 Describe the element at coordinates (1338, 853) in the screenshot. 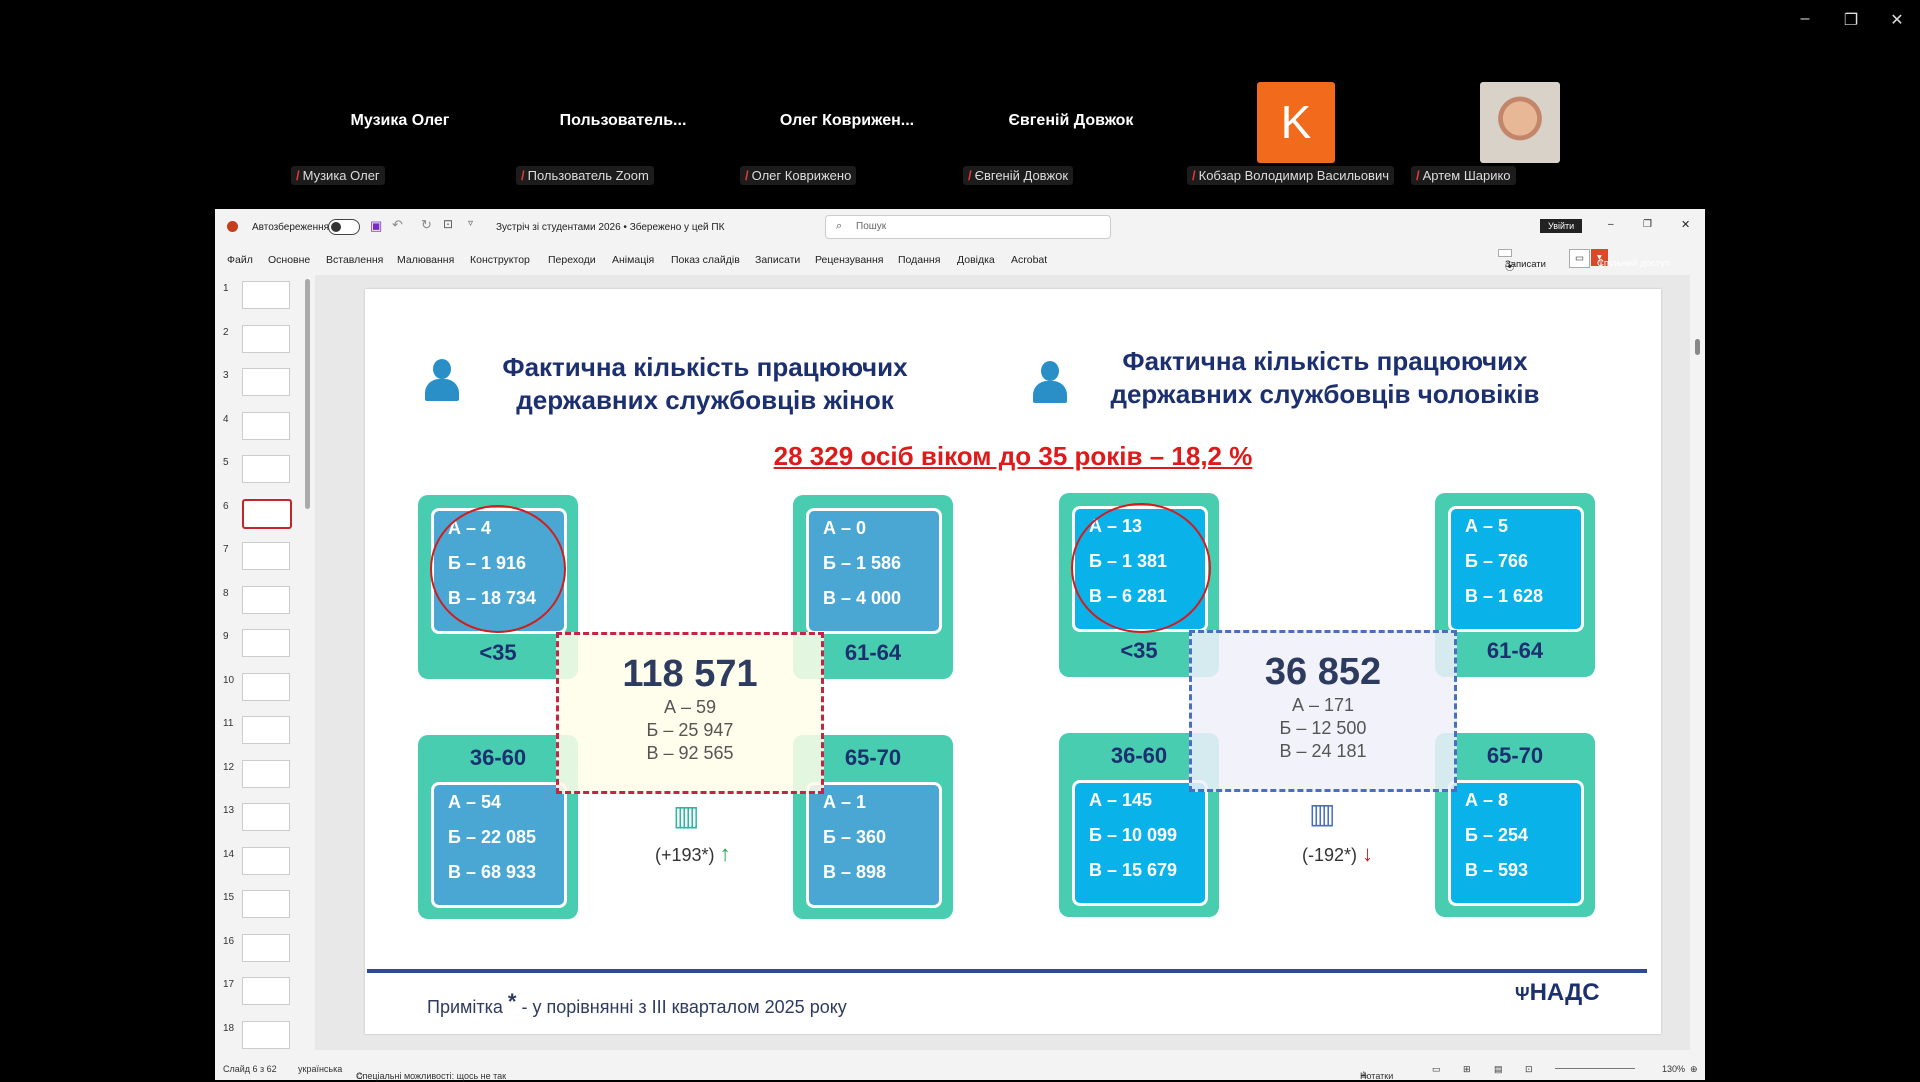

I see `change-men: (-192*) ↓` at that location.